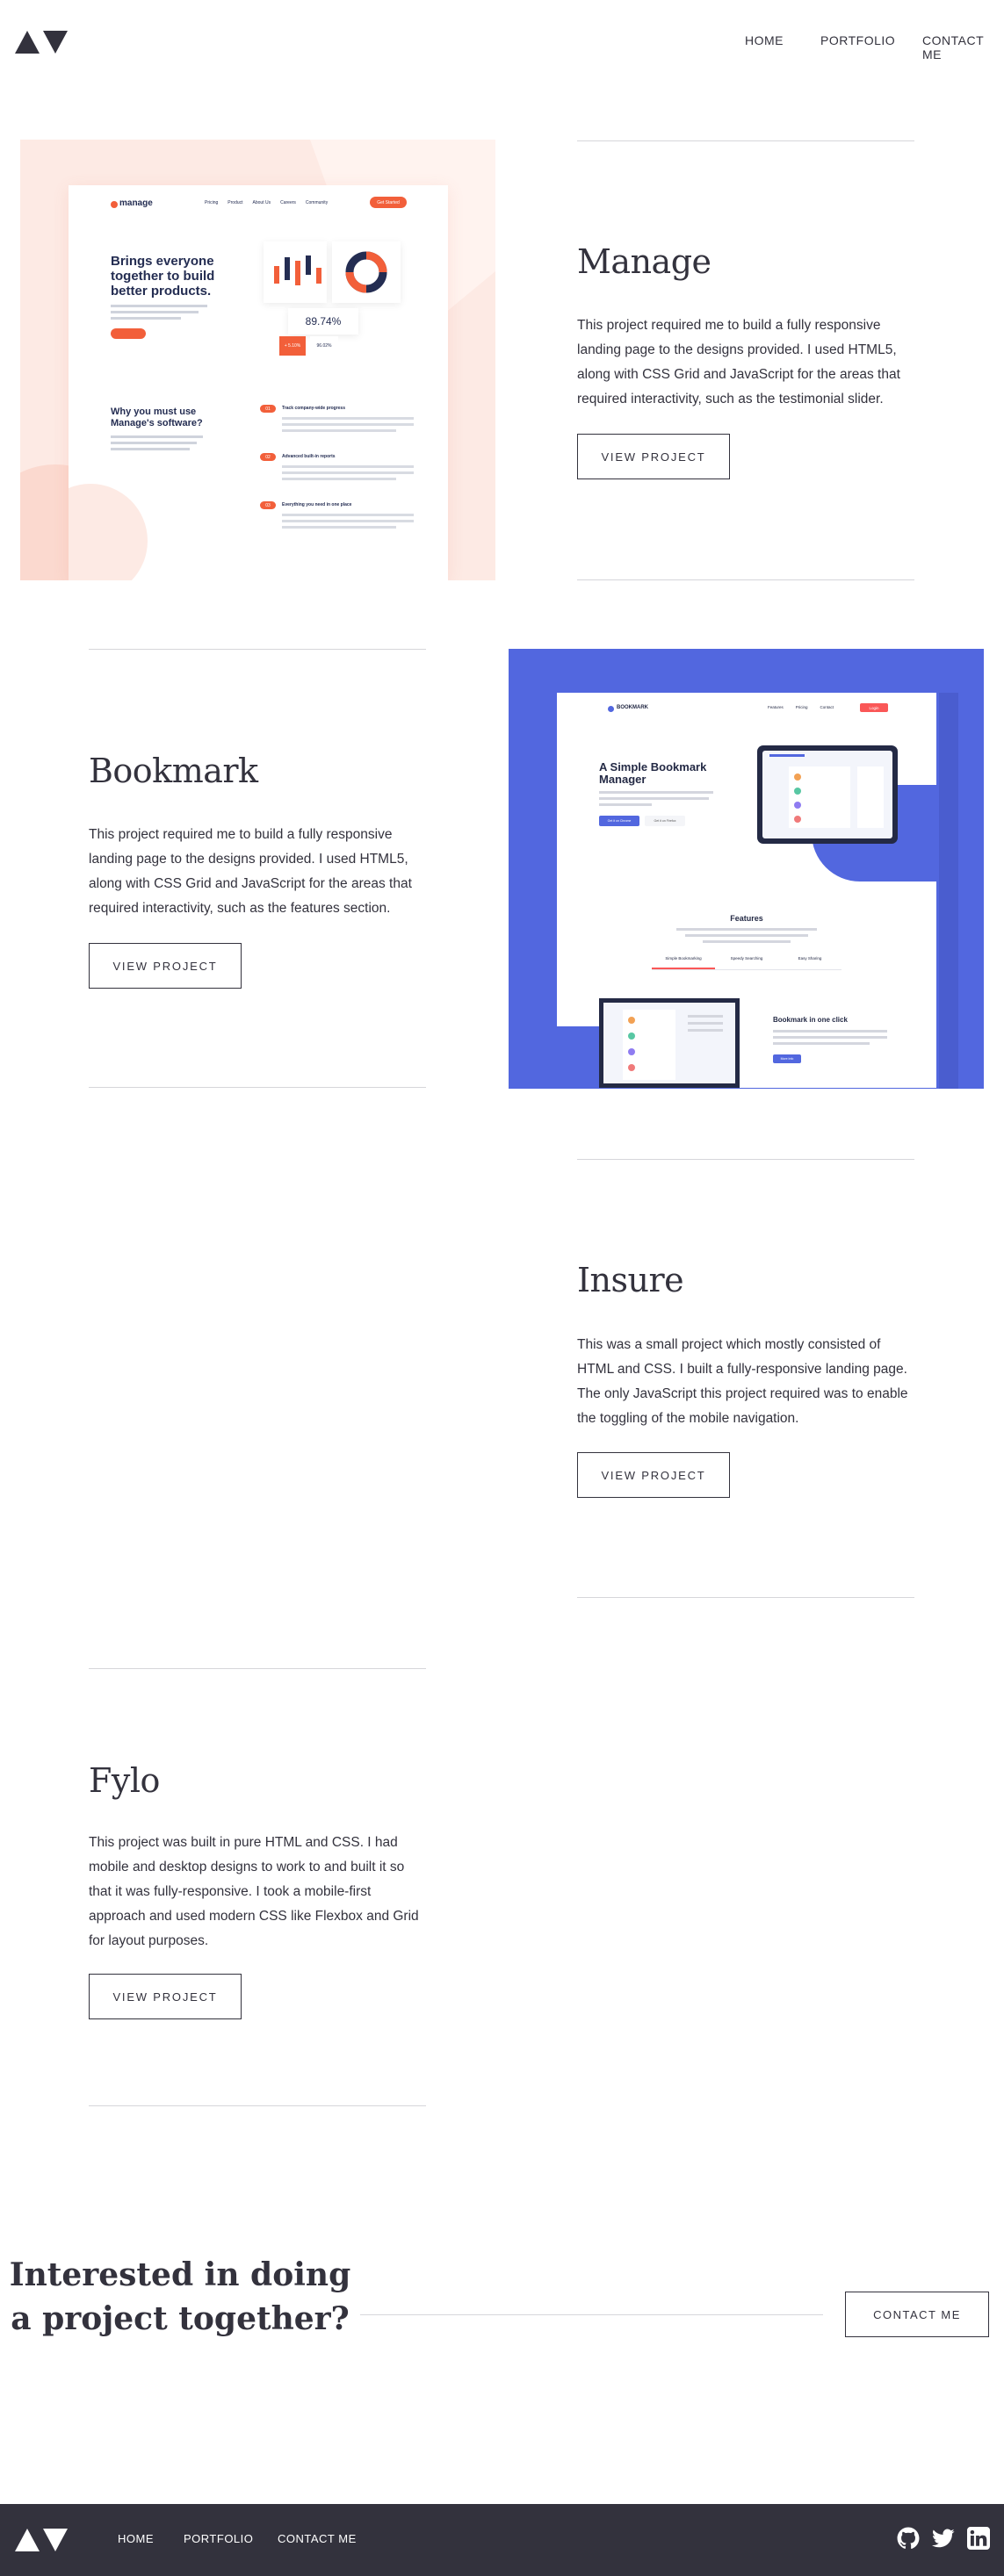  What do you see at coordinates (317, 202) in the screenshot?
I see `manage-nav-item: Community` at bounding box center [317, 202].